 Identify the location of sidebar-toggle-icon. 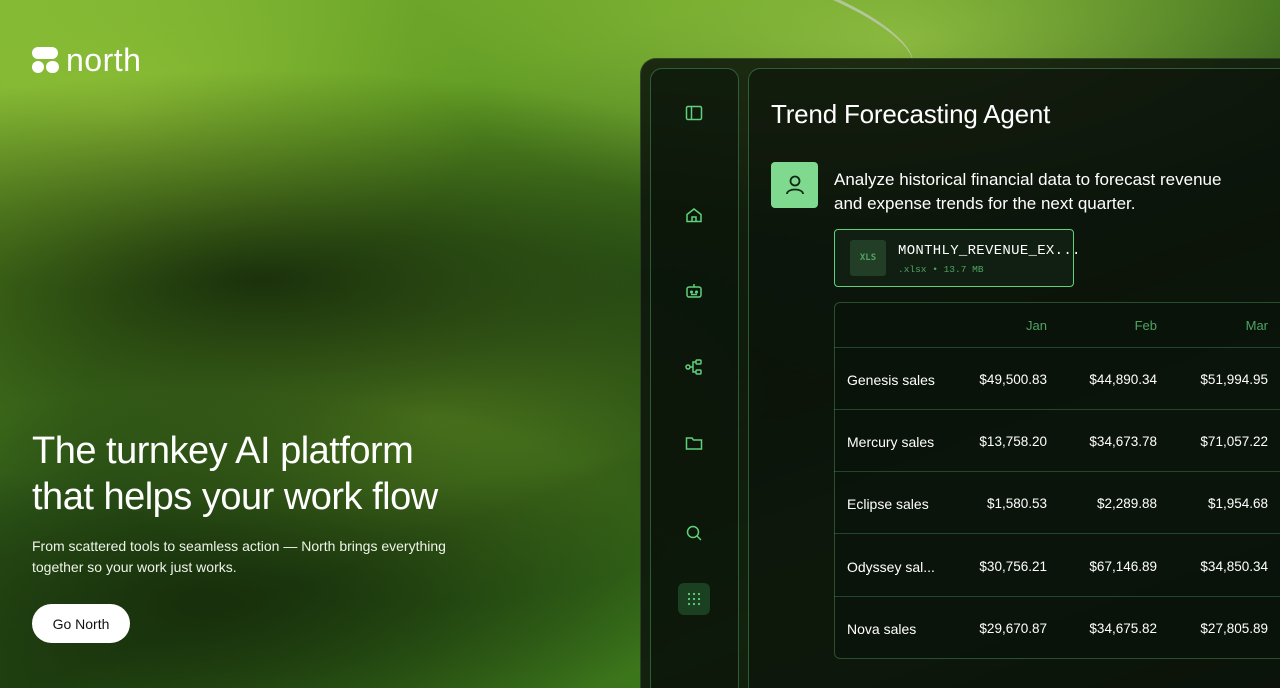
(694, 113).